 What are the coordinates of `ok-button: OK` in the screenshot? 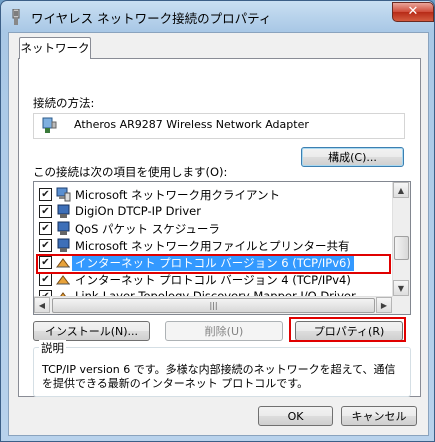 It's located at (295, 416).